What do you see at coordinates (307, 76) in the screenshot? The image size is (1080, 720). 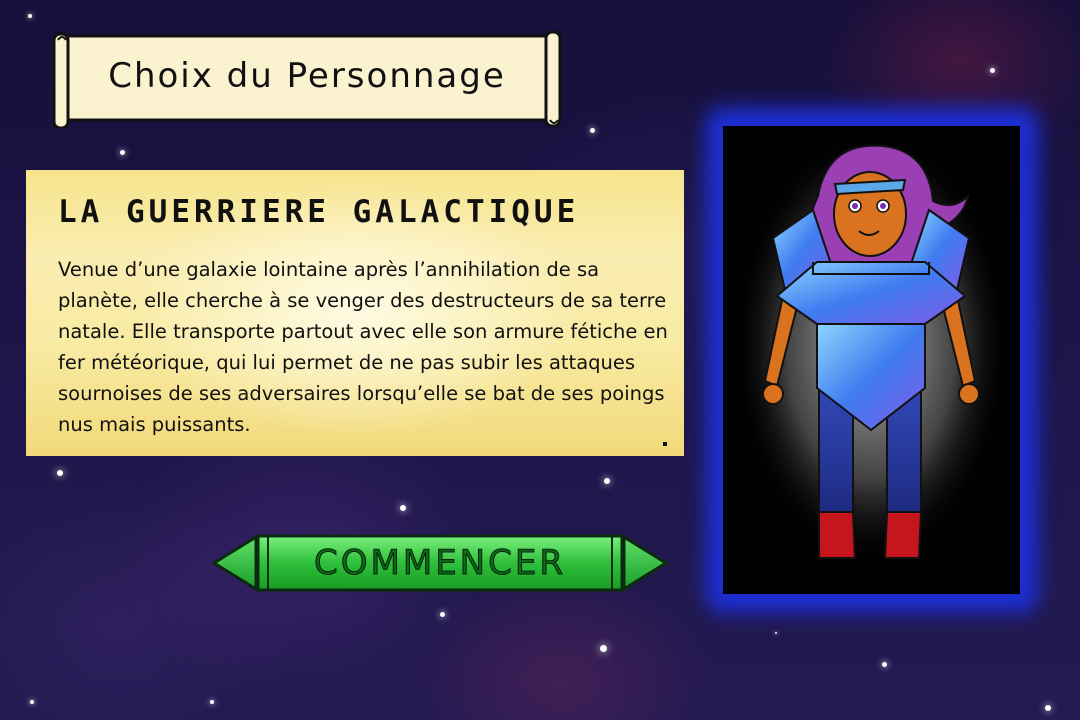 I see `page-title: Choix du Personnage` at bounding box center [307, 76].